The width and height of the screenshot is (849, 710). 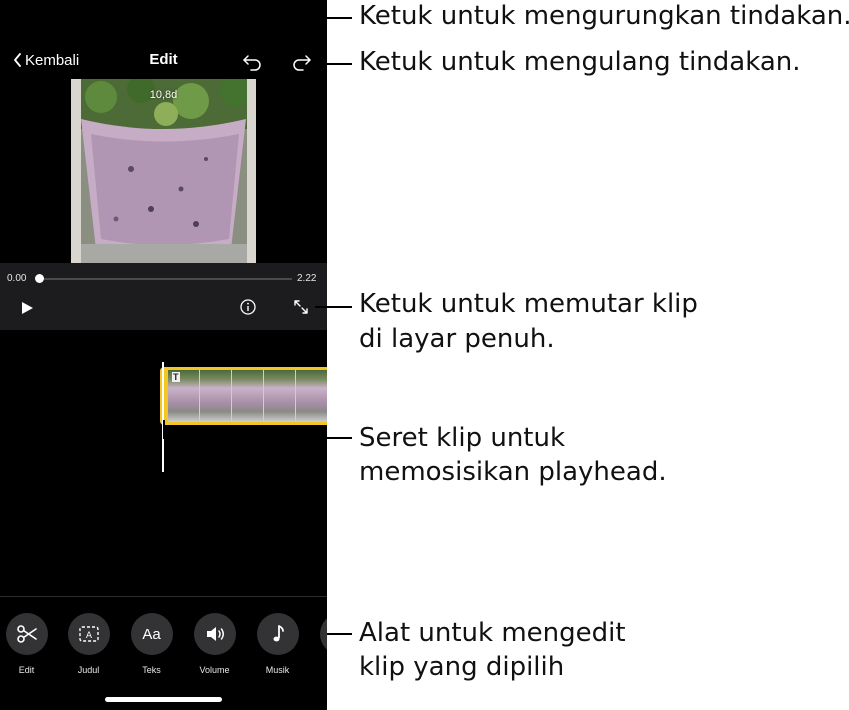 I want to click on callout-tools-line, so click(x=339, y=634).